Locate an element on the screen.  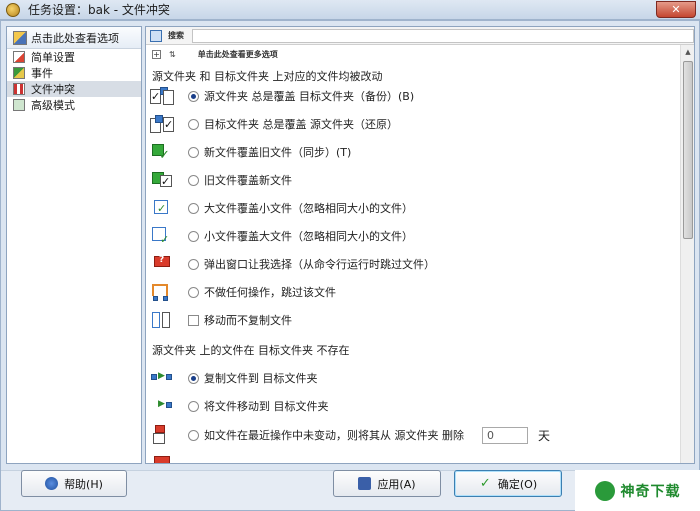
sidebar-item-advanced-mode: 高级模式 is located at coordinates (74, 105).